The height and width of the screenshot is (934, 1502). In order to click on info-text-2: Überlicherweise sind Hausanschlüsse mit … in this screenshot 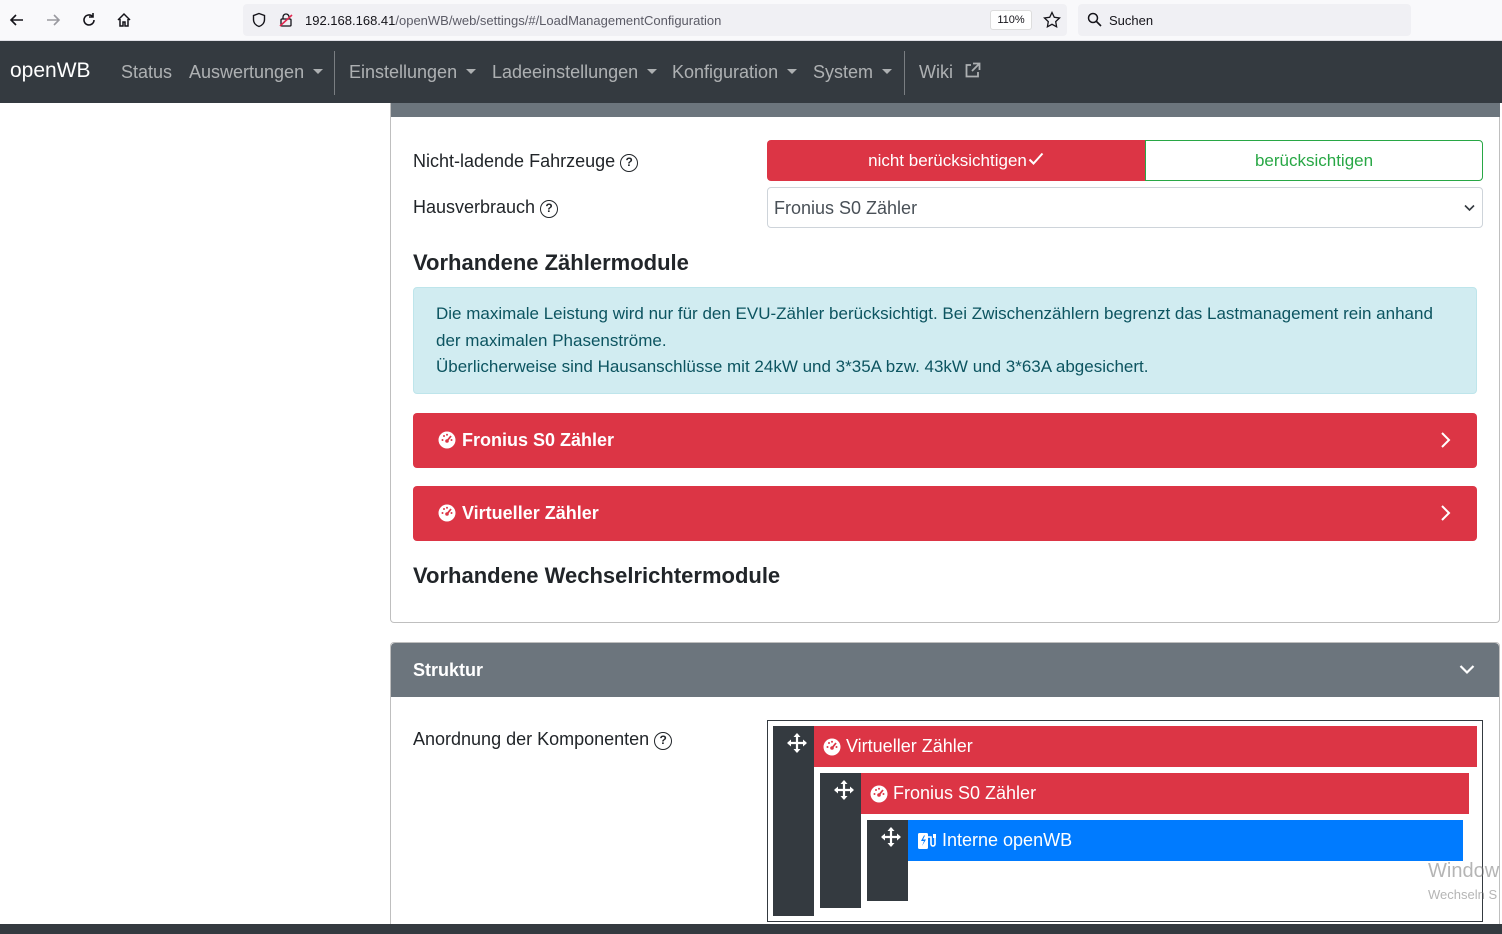, I will do `click(792, 366)`.